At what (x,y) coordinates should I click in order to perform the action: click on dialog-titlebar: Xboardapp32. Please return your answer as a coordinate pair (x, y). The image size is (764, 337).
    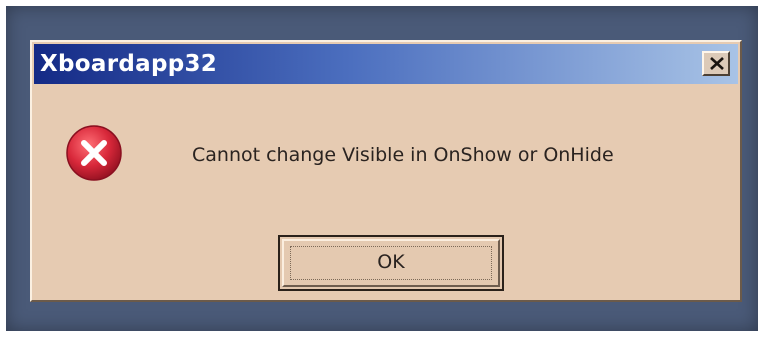
    Looking at the image, I should click on (386, 64).